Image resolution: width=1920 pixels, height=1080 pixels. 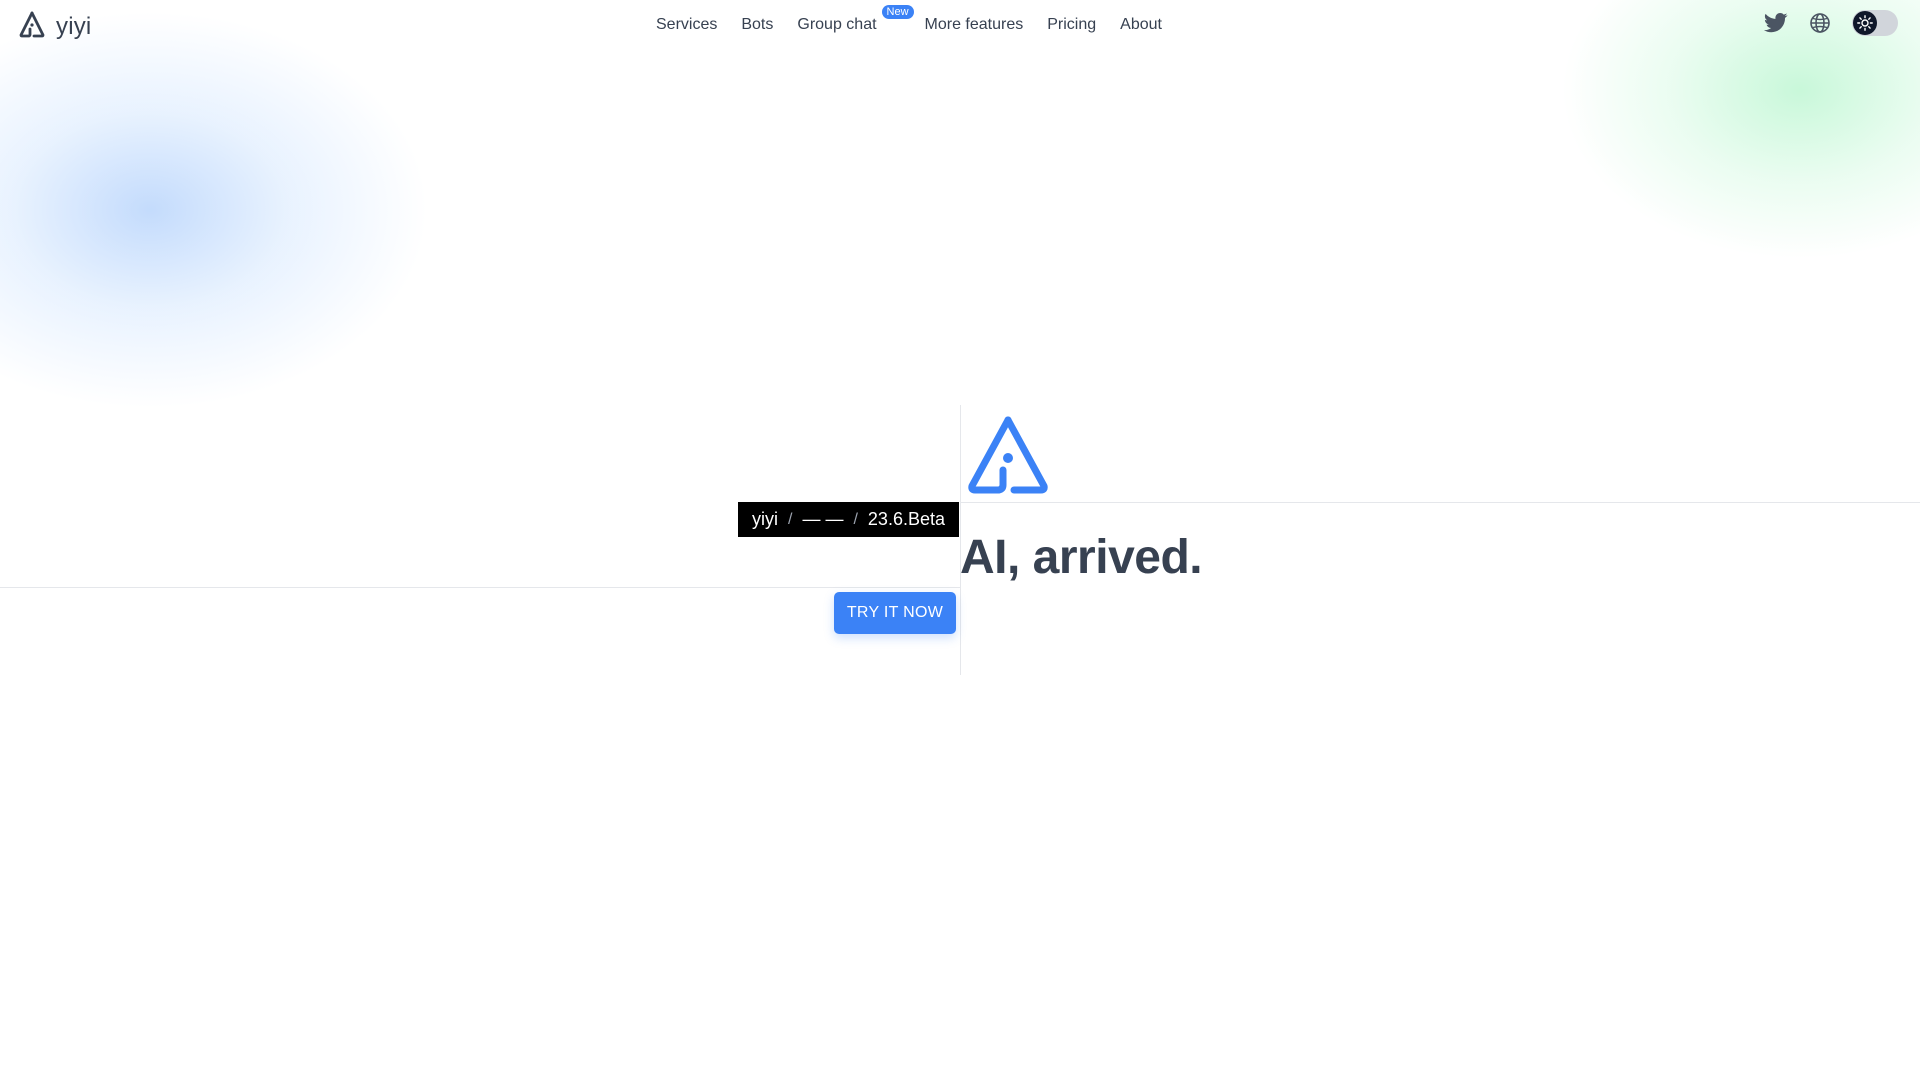 I want to click on hero-bottom-divider, so click(x=480, y=587).